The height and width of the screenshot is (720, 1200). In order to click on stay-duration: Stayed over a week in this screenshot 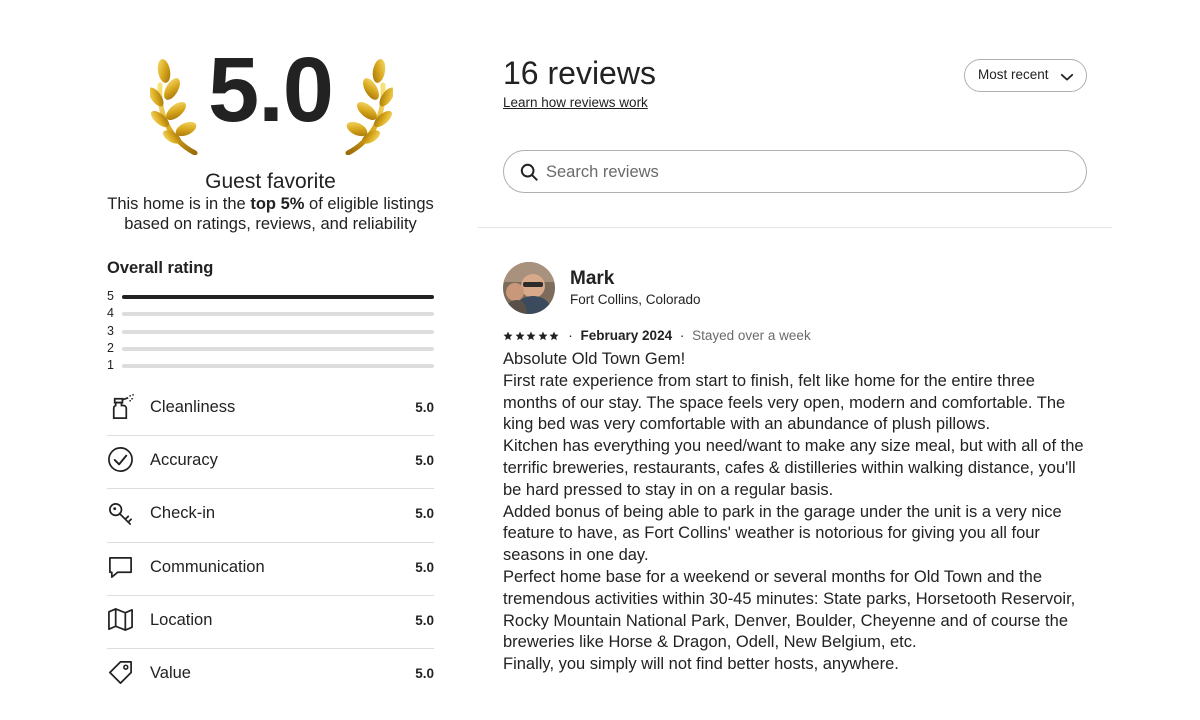, I will do `click(751, 335)`.